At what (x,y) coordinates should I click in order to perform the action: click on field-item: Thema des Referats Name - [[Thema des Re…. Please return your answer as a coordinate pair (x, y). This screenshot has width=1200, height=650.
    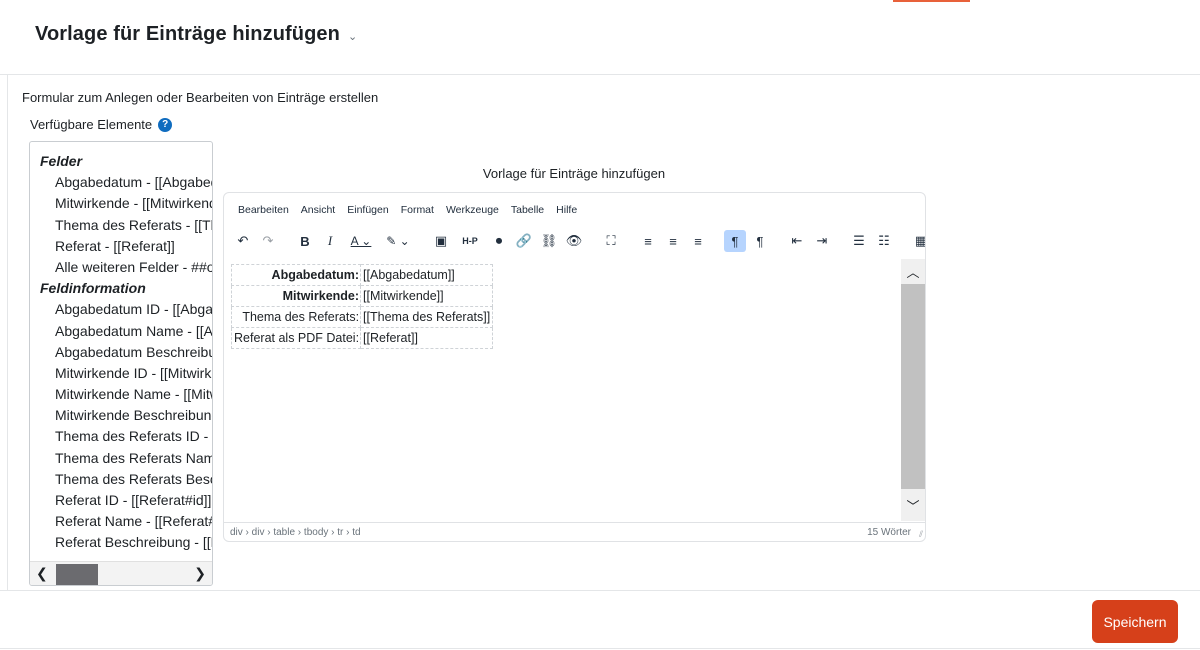
    Looking at the image, I should click on (126, 458).